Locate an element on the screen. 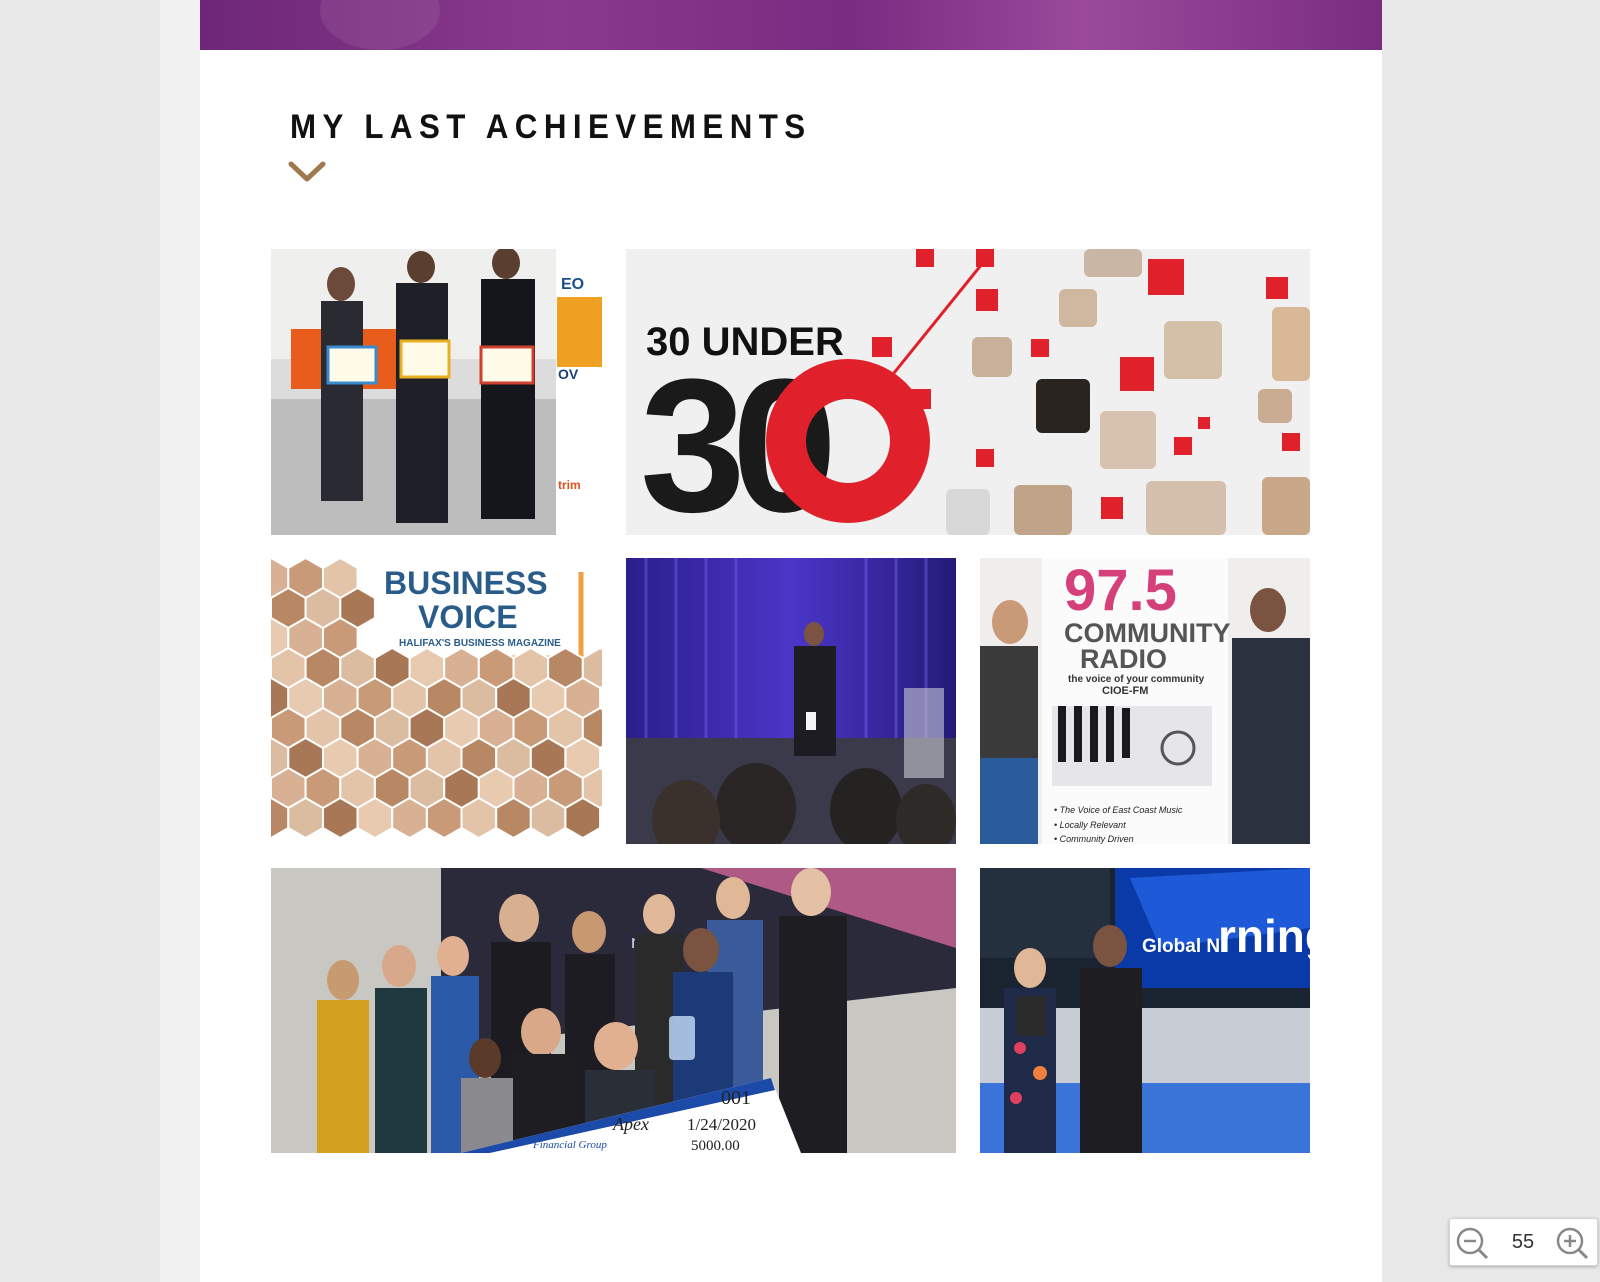  gallery-photo-award-ceremony: EO OV trim is located at coordinates (436, 392).